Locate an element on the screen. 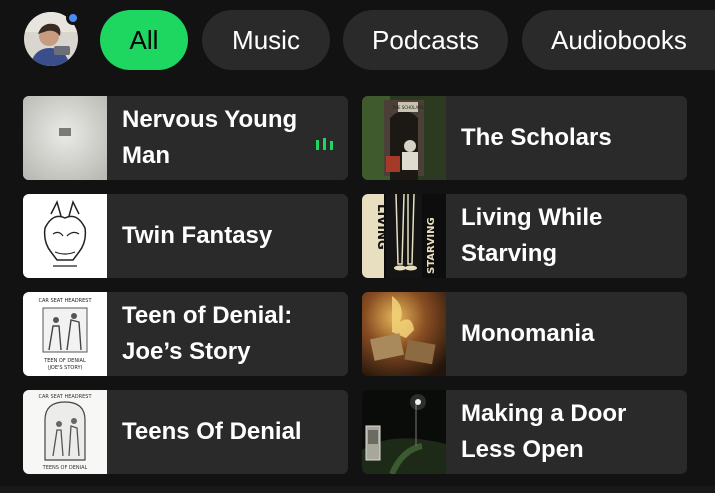 This screenshot has height=493, width=715. shortcut-title: Teen of Denial: Joe’s Story is located at coordinates (207, 333).